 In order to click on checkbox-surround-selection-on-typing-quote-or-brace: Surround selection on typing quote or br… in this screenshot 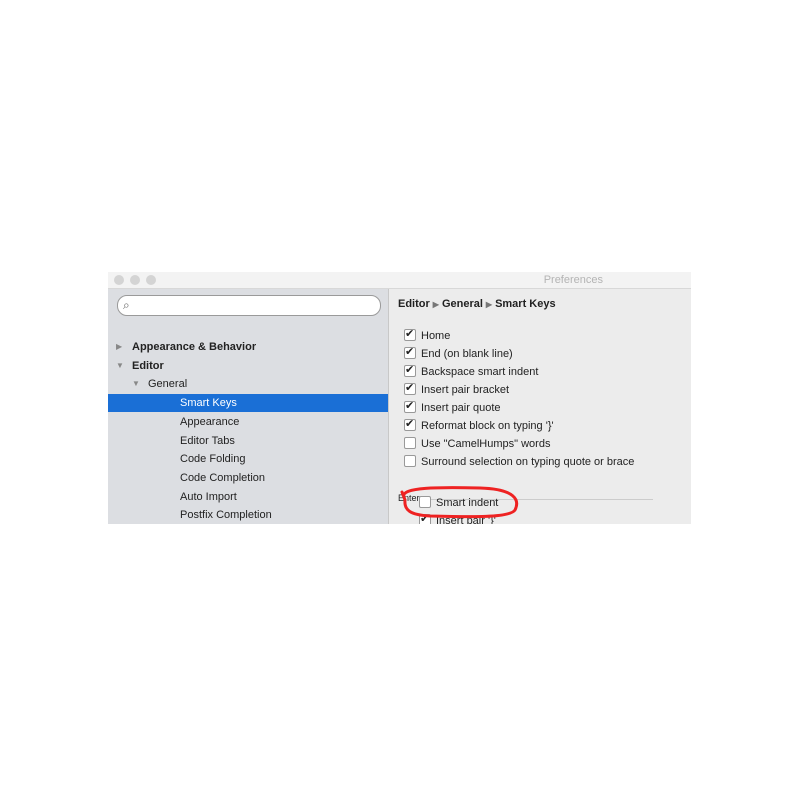, I will do `click(519, 462)`.